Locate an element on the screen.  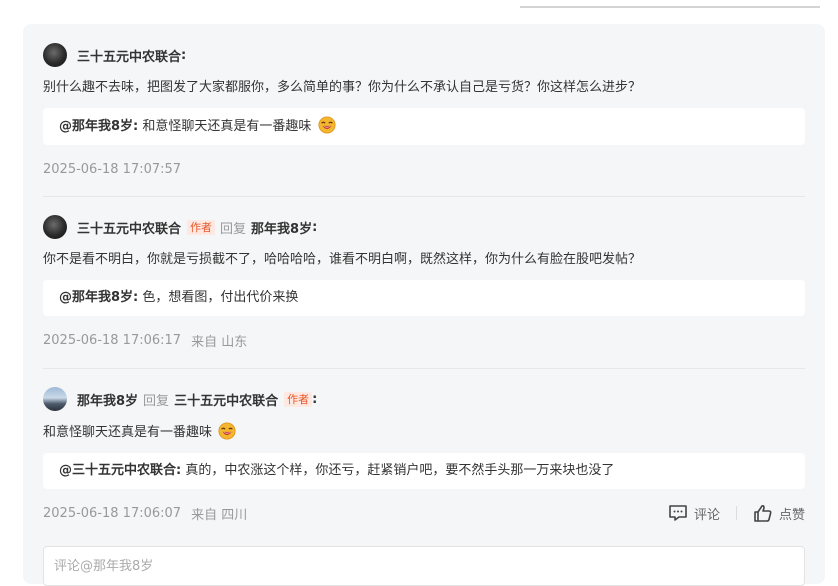
like-button: 点赞 is located at coordinates (779, 513).